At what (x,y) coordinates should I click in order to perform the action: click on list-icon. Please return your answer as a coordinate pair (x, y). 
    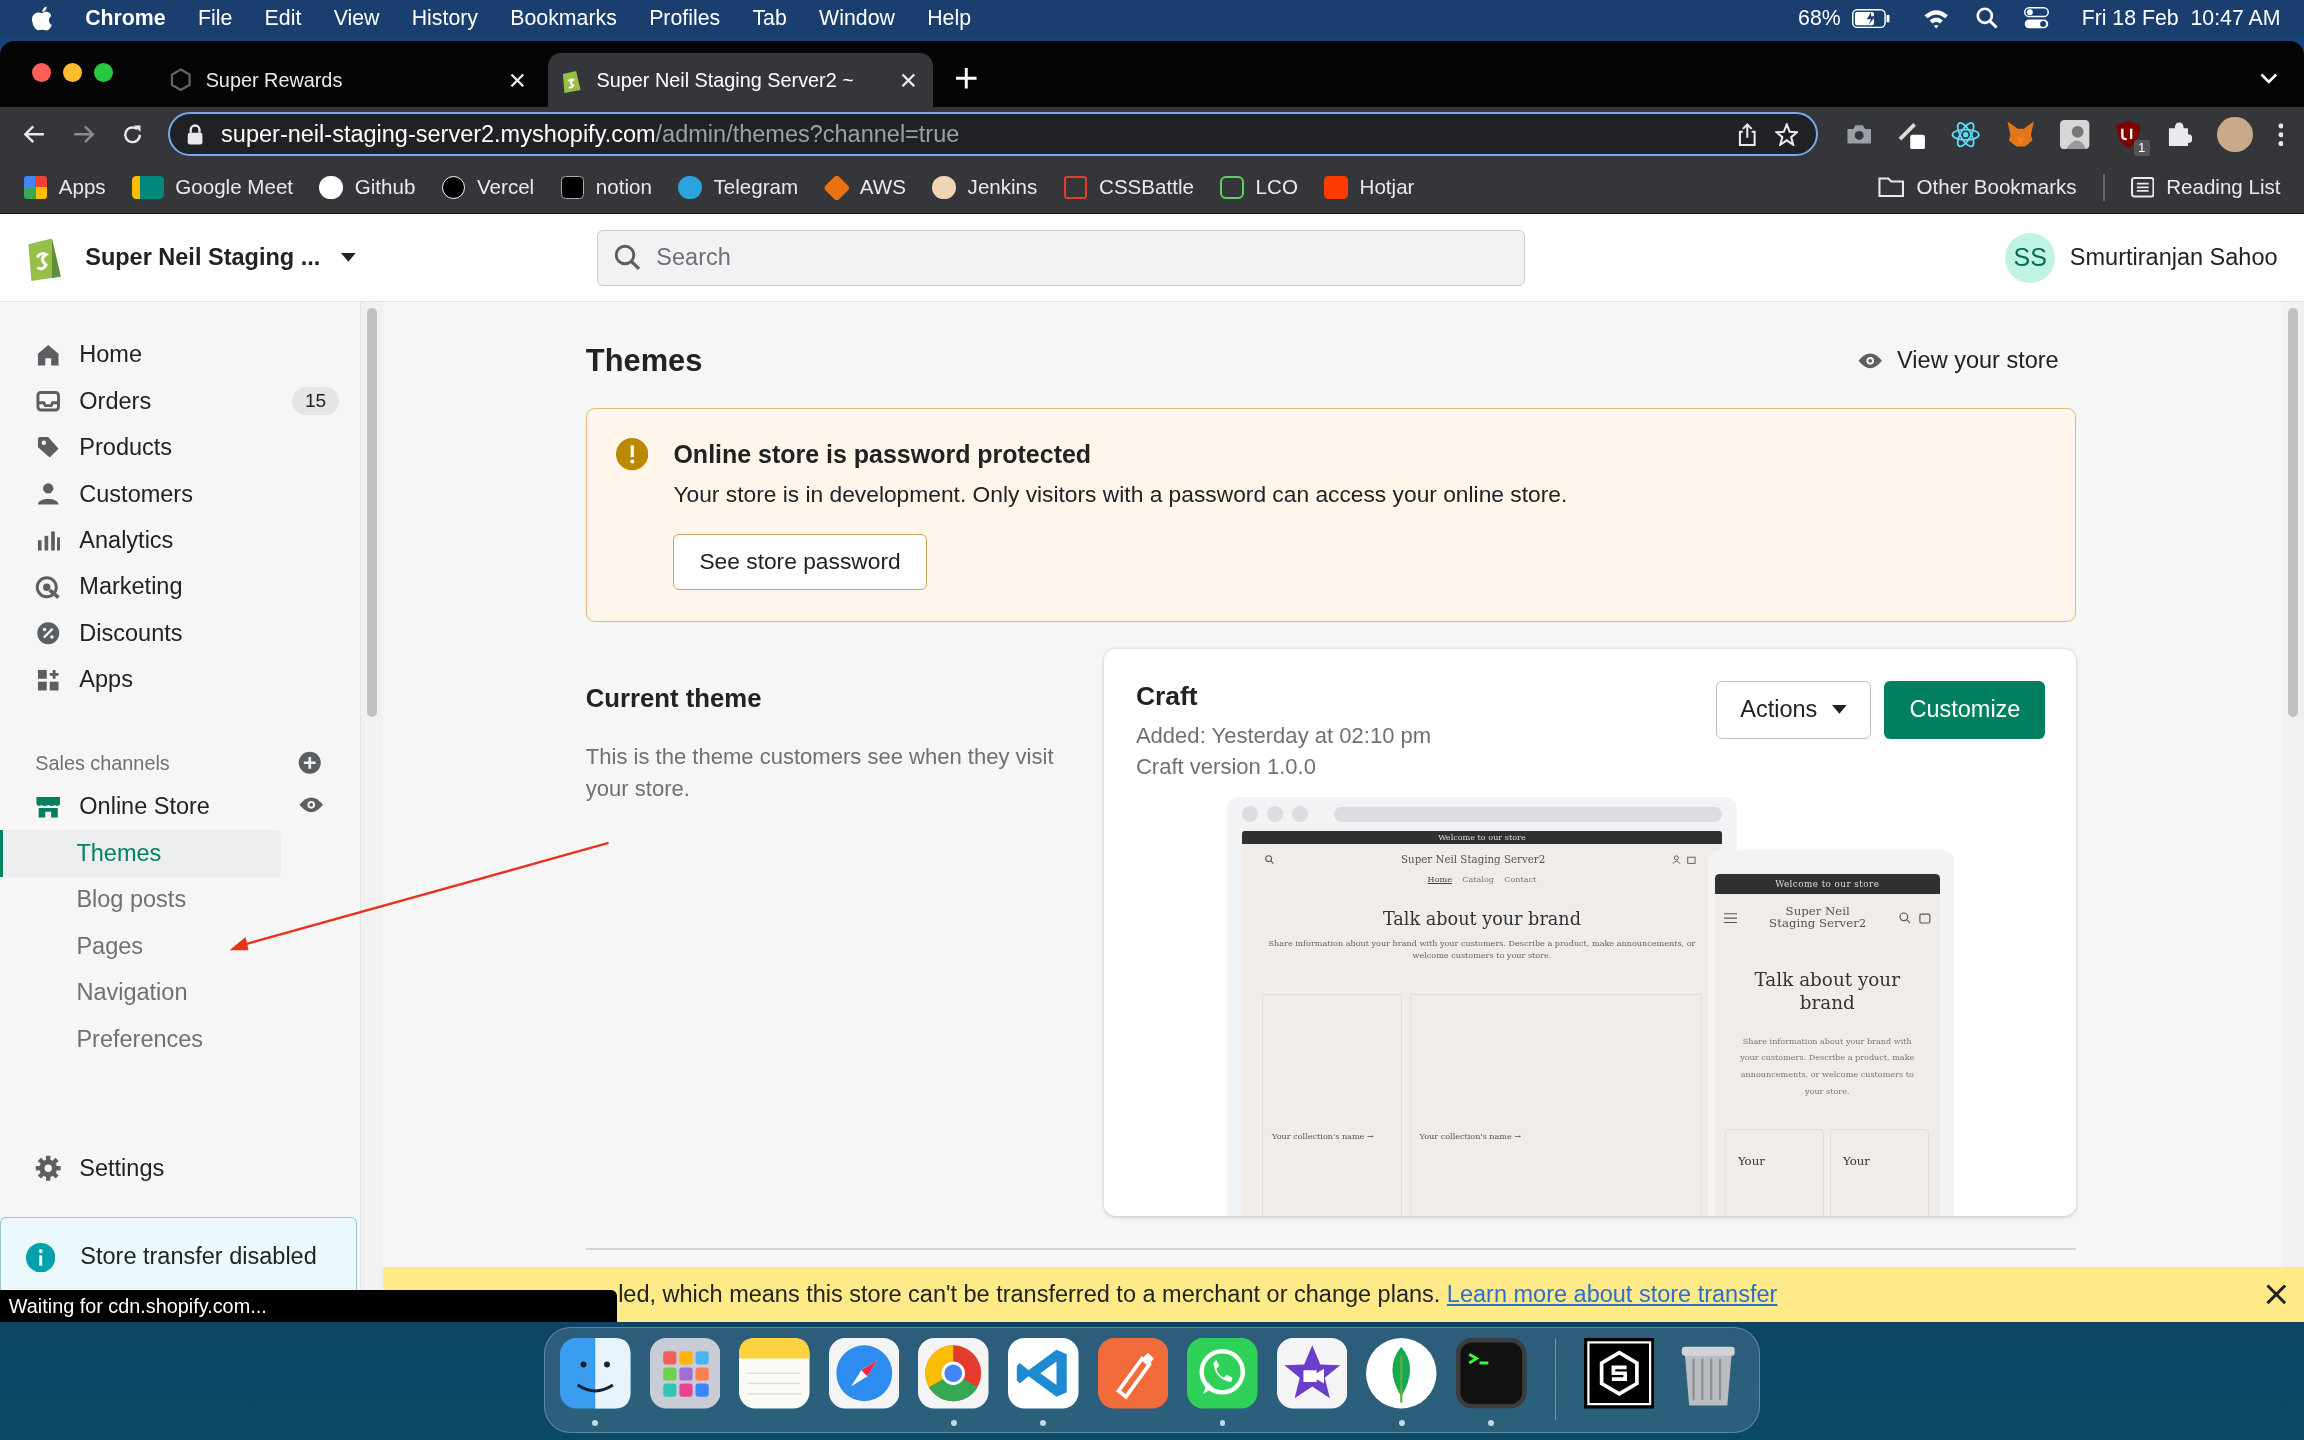
    Looking at the image, I should click on (2142, 187).